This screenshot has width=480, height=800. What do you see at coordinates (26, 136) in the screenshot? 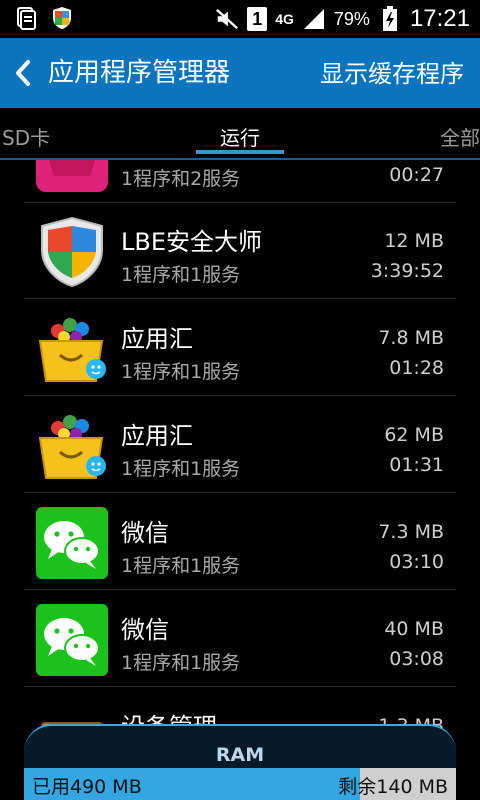
I see `tab-sd-card: SD卡` at bounding box center [26, 136].